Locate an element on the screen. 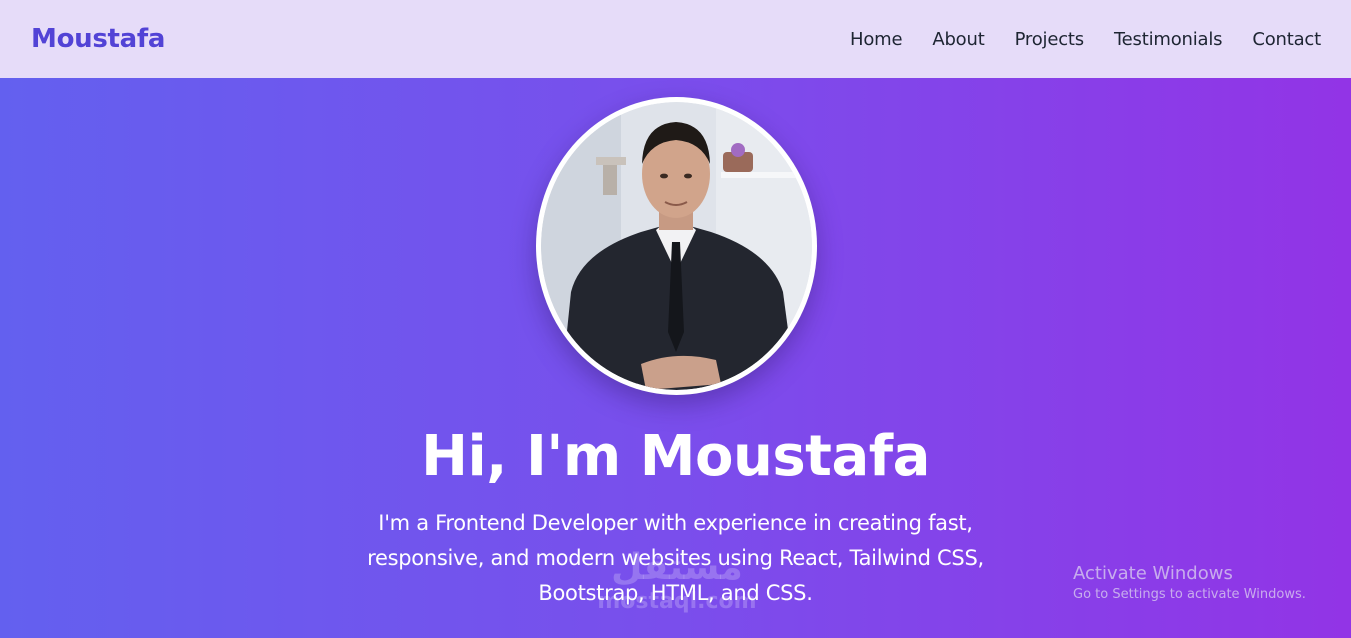 The image size is (1351, 638). nav-link-projects: Projects is located at coordinates (1050, 39).